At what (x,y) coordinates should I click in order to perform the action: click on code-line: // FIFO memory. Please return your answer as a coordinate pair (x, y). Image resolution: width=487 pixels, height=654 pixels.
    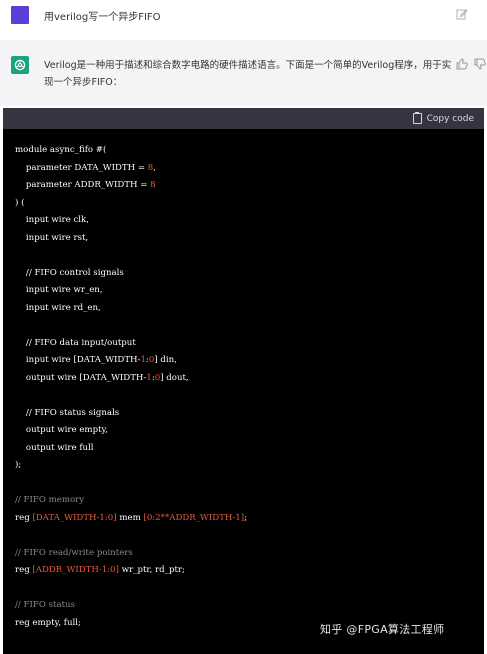
    Looking at the image, I should click on (245, 501).